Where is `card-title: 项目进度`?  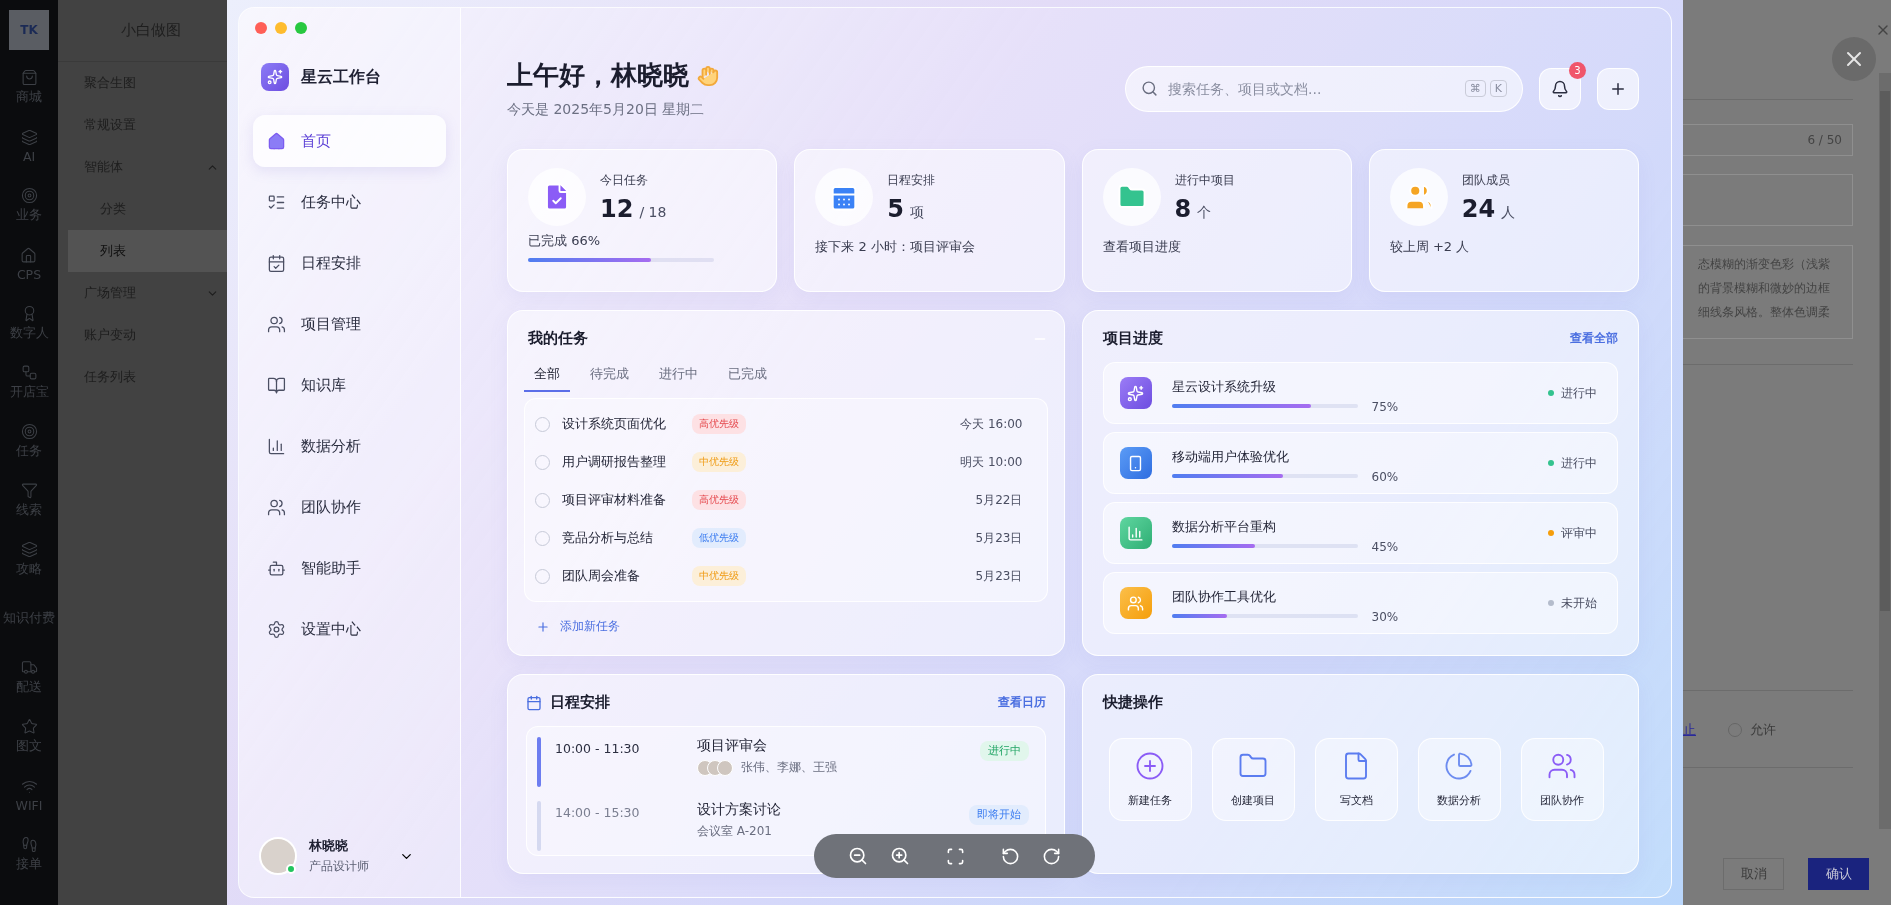
card-title: 项目进度 is located at coordinates (1132, 338).